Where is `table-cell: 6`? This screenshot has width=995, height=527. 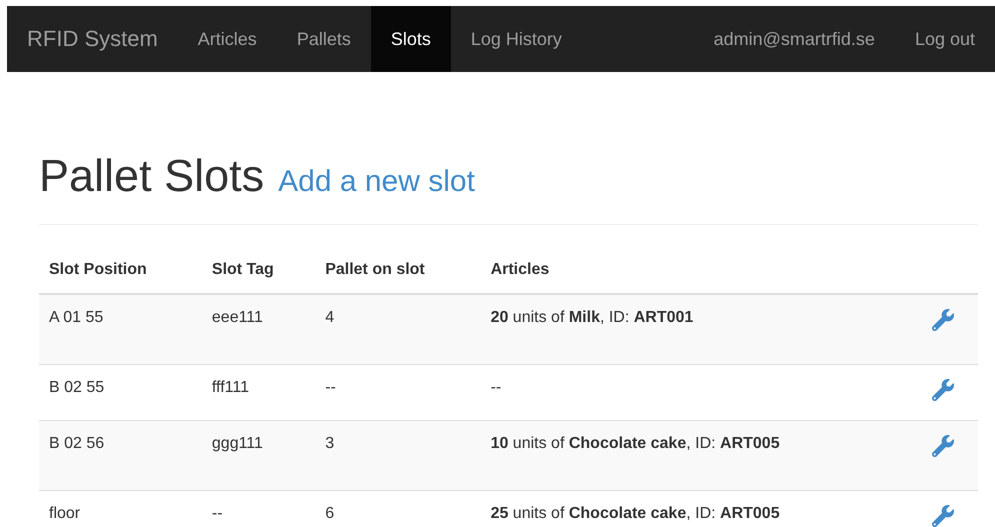 table-cell: 6 is located at coordinates (398, 508).